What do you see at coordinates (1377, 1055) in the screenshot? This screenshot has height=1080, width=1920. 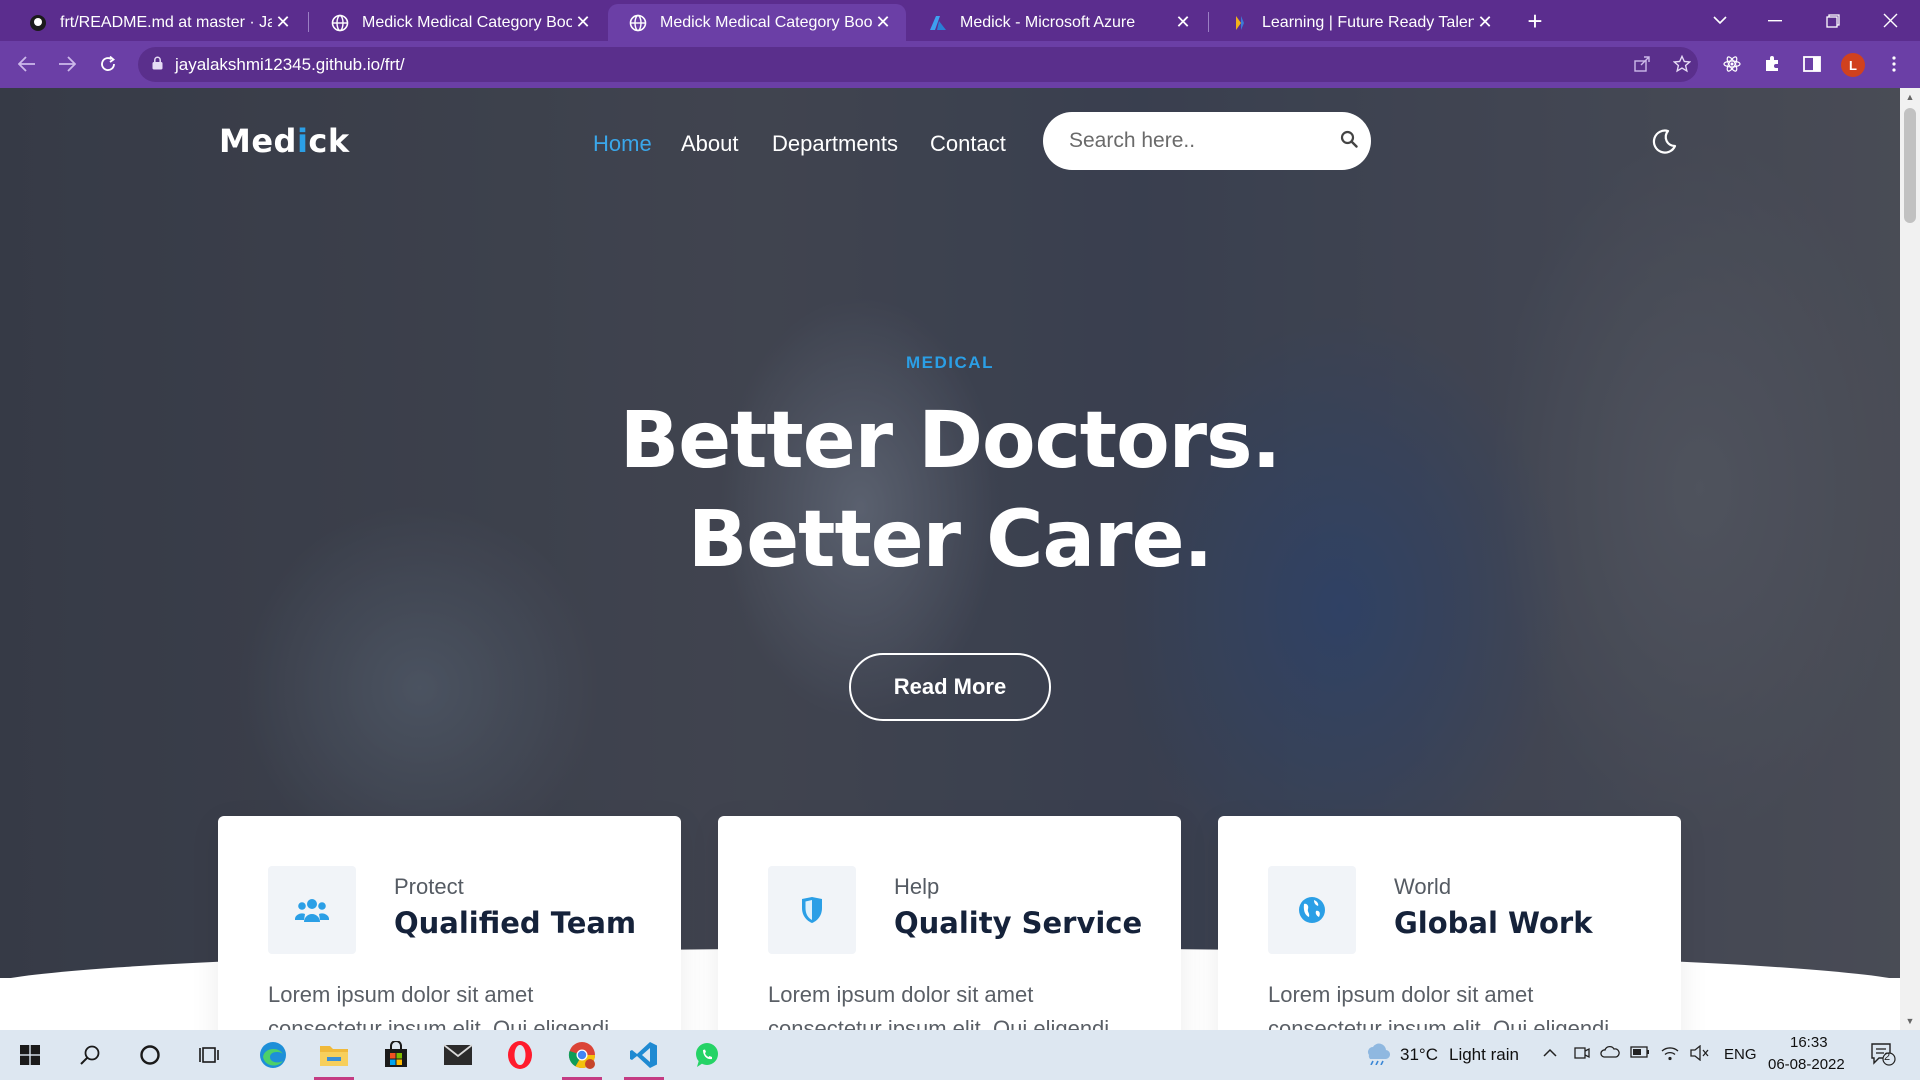 I see `rain-cloud-icon` at bounding box center [1377, 1055].